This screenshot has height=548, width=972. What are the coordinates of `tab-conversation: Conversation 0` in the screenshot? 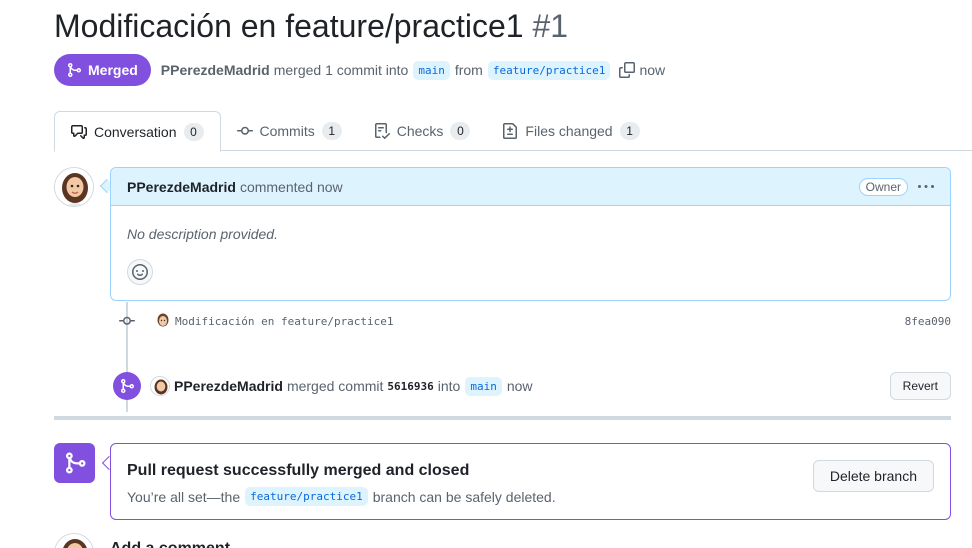 It's located at (137, 131).